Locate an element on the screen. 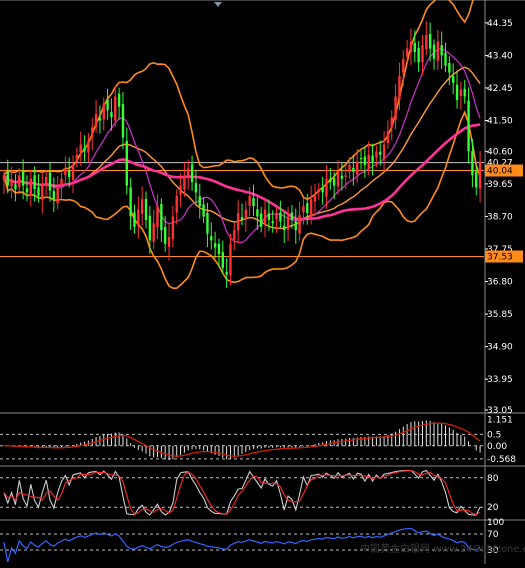 The height and width of the screenshot is (568, 525). price-tick-label: 34.90 is located at coordinates (500, 348).